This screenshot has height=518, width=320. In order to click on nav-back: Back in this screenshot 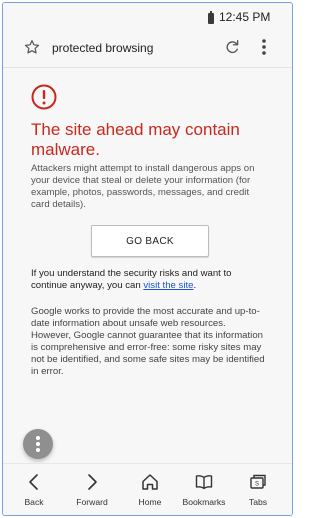, I will do `click(34, 489)`.